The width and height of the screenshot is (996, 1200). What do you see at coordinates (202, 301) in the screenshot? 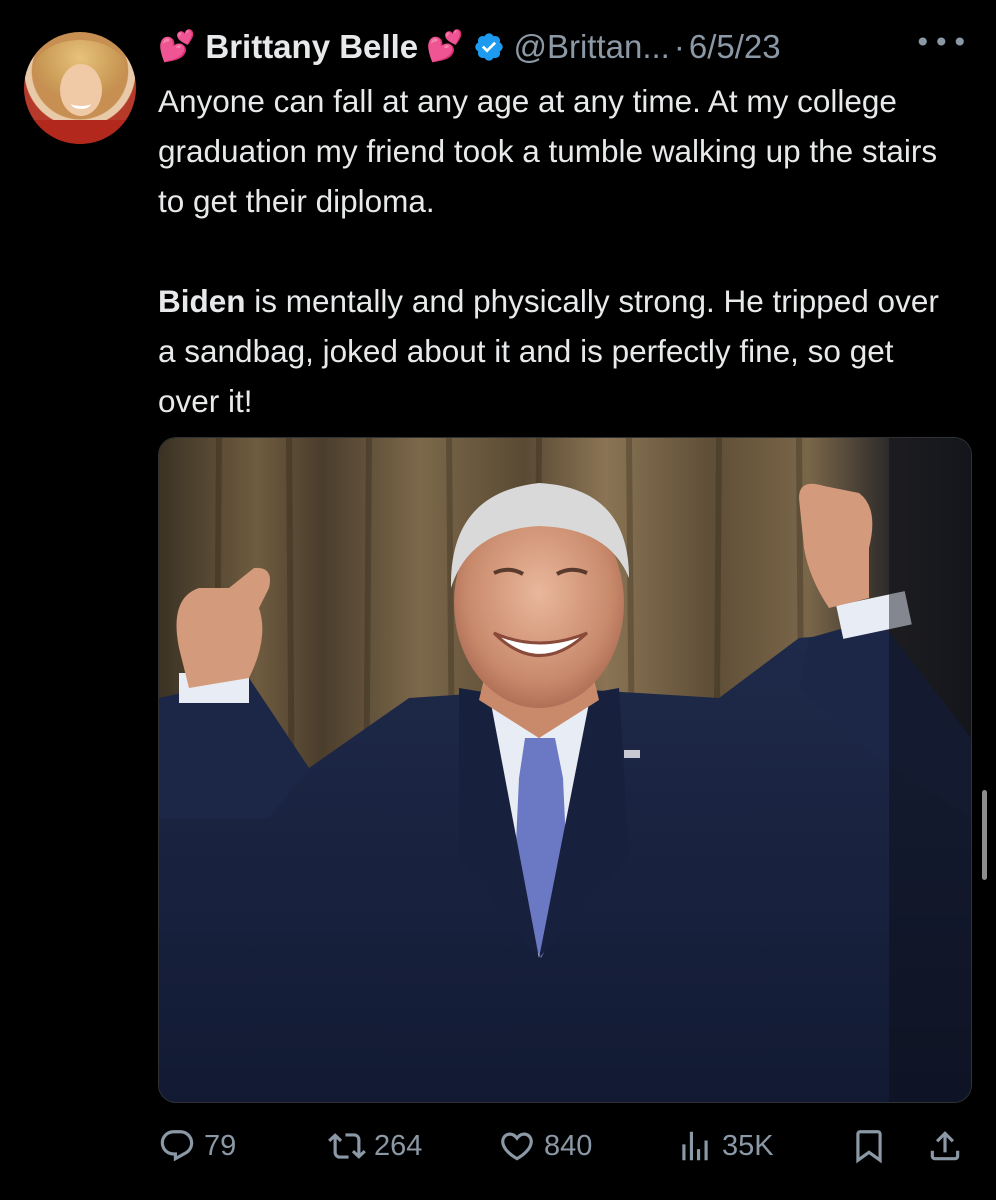
I see `tweet-bold-word: Biden` at bounding box center [202, 301].